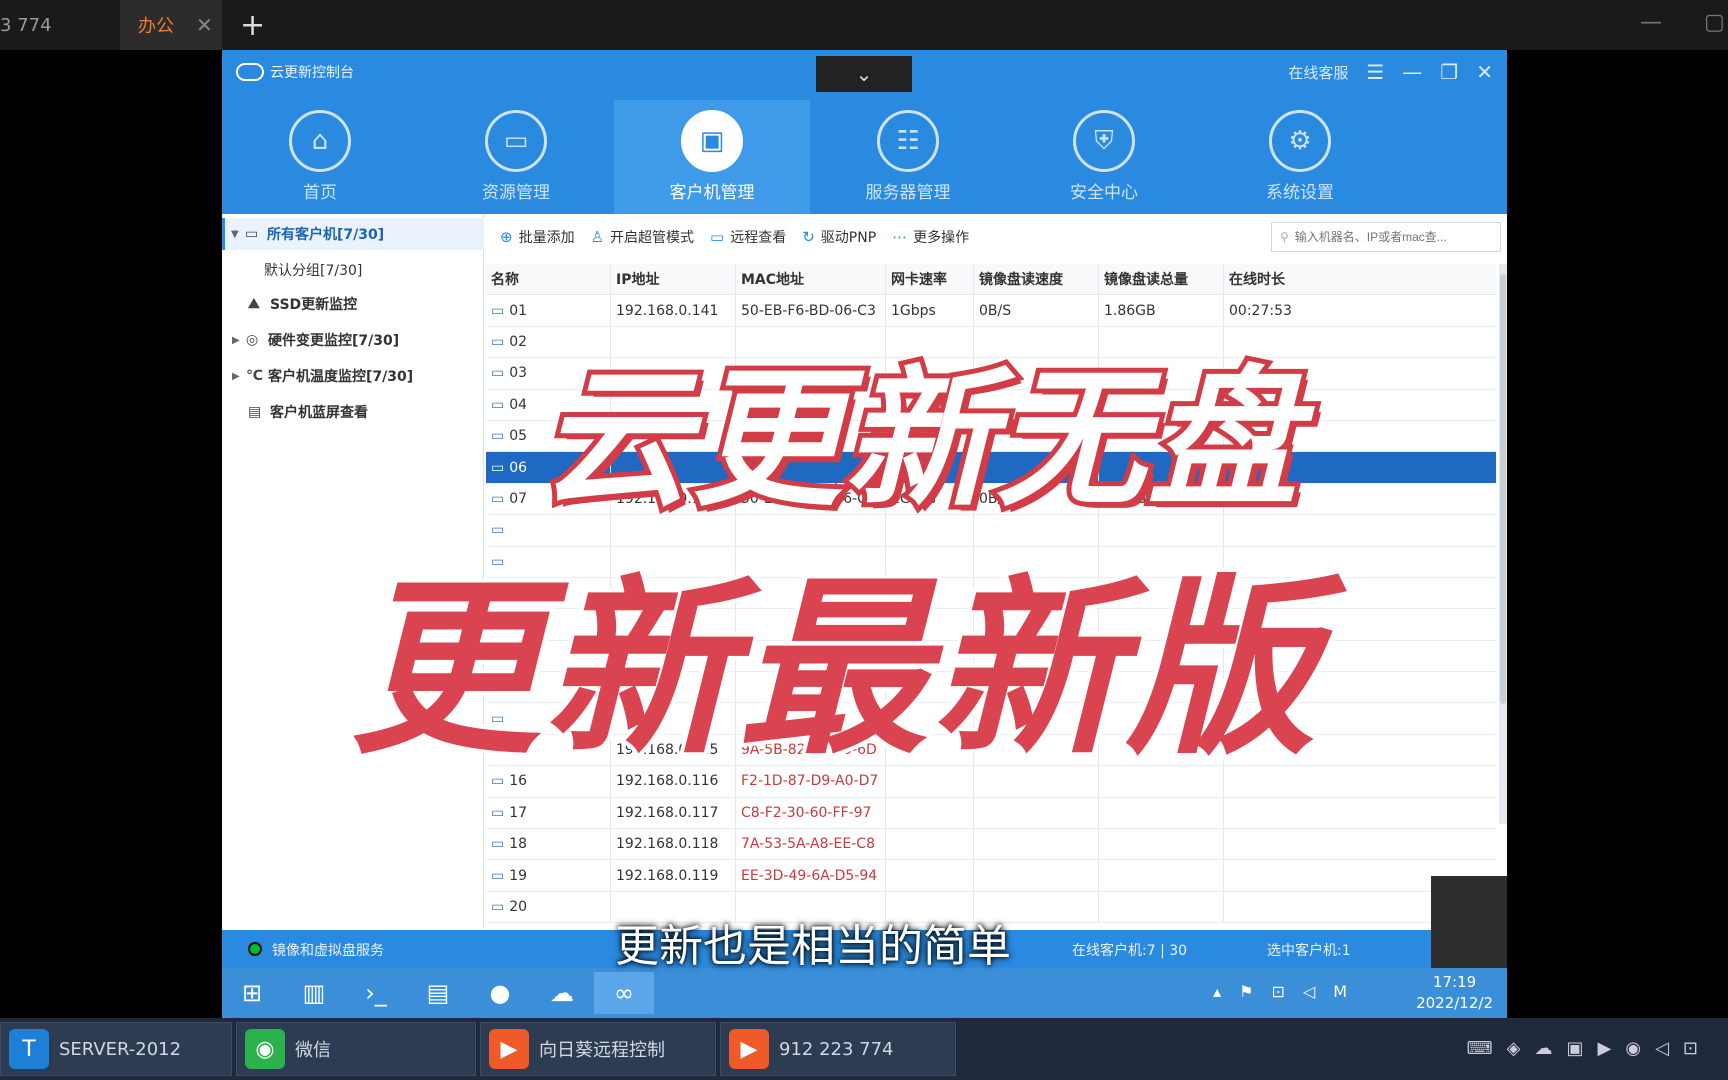 The height and width of the screenshot is (1080, 1728). Describe the element at coordinates (941, 238) in the screenshot. I see `button-label: 更多操作` at that location.